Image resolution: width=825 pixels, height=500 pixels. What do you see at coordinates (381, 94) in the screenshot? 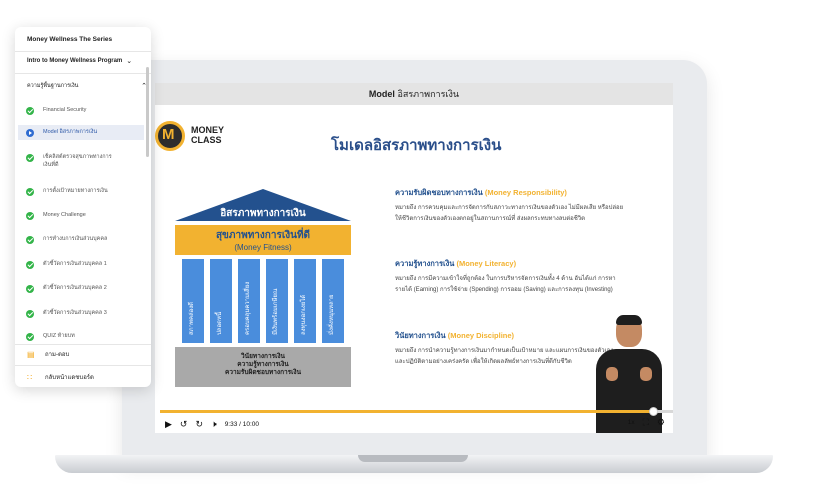
I see `video-title-bold: Model` at bounding box center [381, 94].